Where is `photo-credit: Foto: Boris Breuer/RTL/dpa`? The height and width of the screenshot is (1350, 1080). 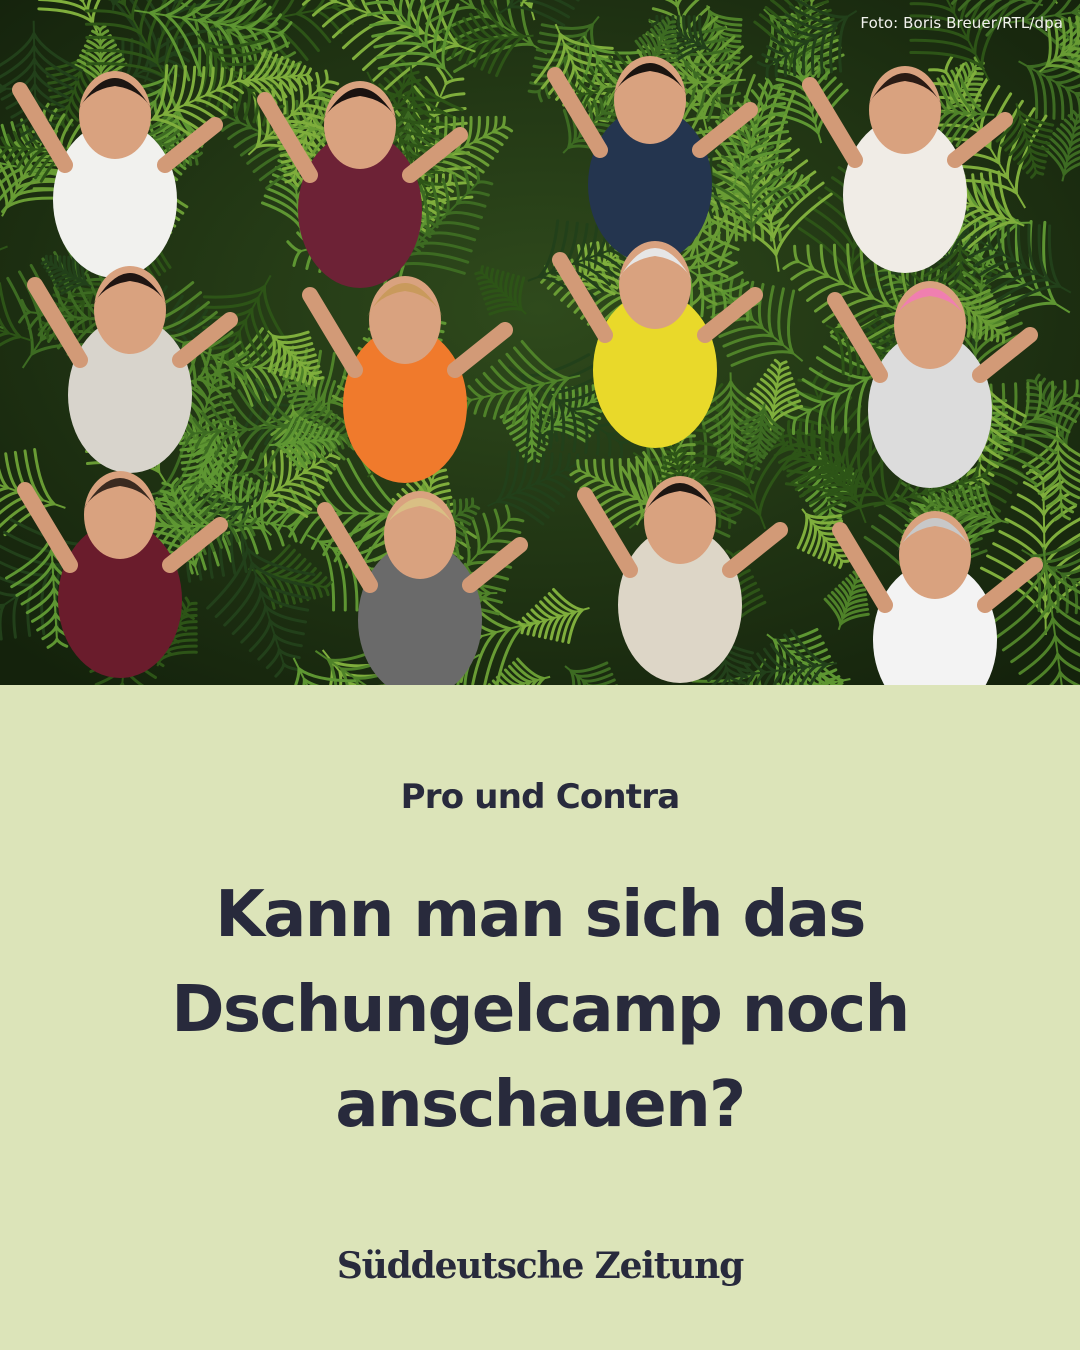
photo-credit: Foto: Boris Breuer/RTL/dpa is located at coordinates (961, 23).